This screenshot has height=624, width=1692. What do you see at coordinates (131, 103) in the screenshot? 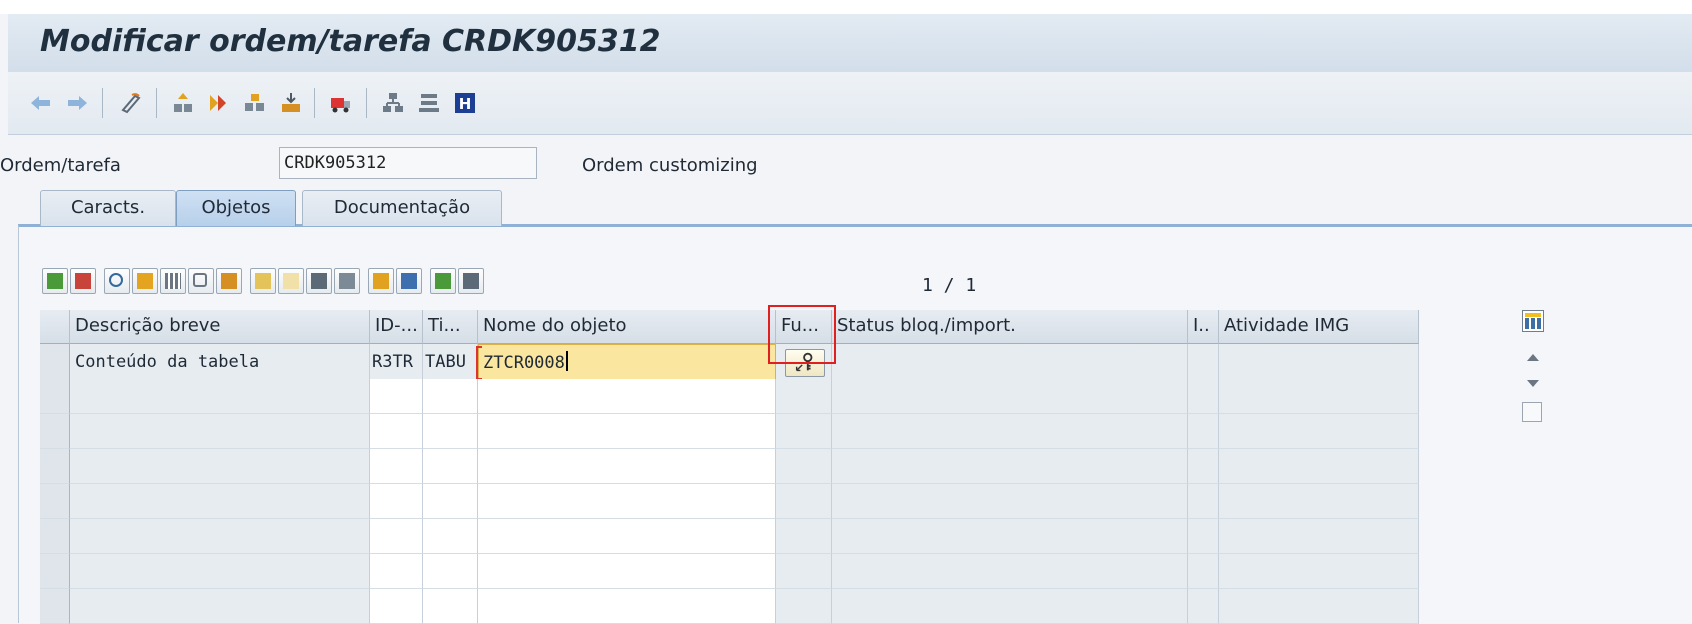
I see `display-change-icon` at bounding box center [131, 103].